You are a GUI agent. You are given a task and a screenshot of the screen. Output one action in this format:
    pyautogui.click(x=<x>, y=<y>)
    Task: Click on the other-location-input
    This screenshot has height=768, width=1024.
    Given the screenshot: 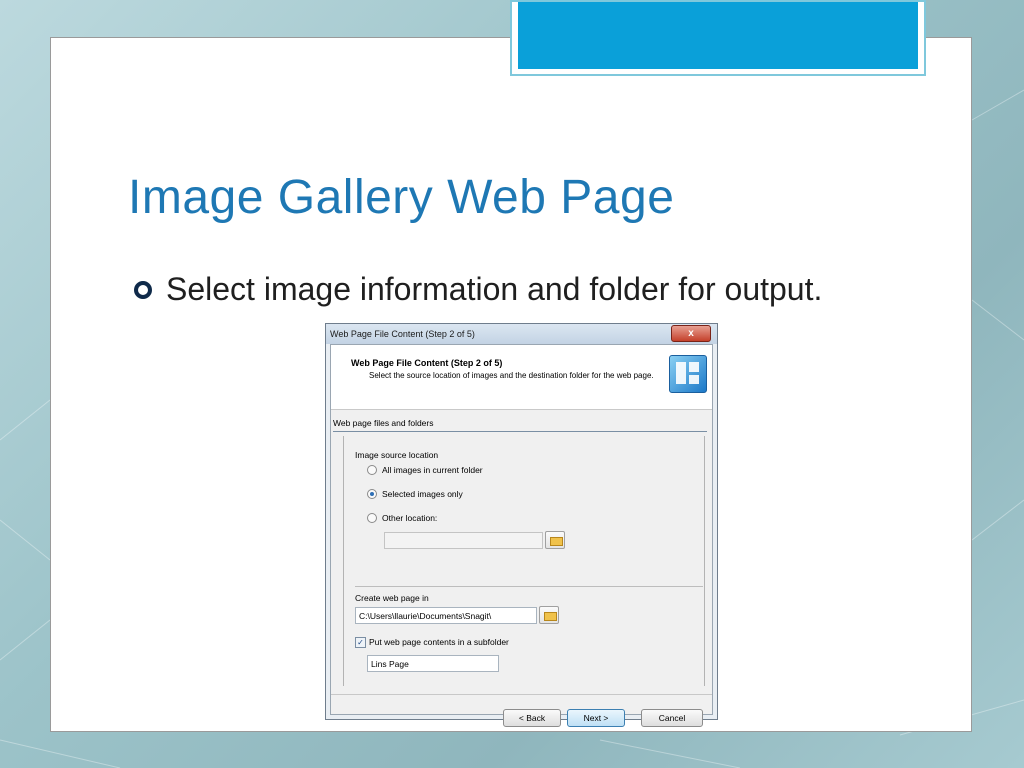 What is the action you would take?
    pyautogui.click(x=463, y=540)
    